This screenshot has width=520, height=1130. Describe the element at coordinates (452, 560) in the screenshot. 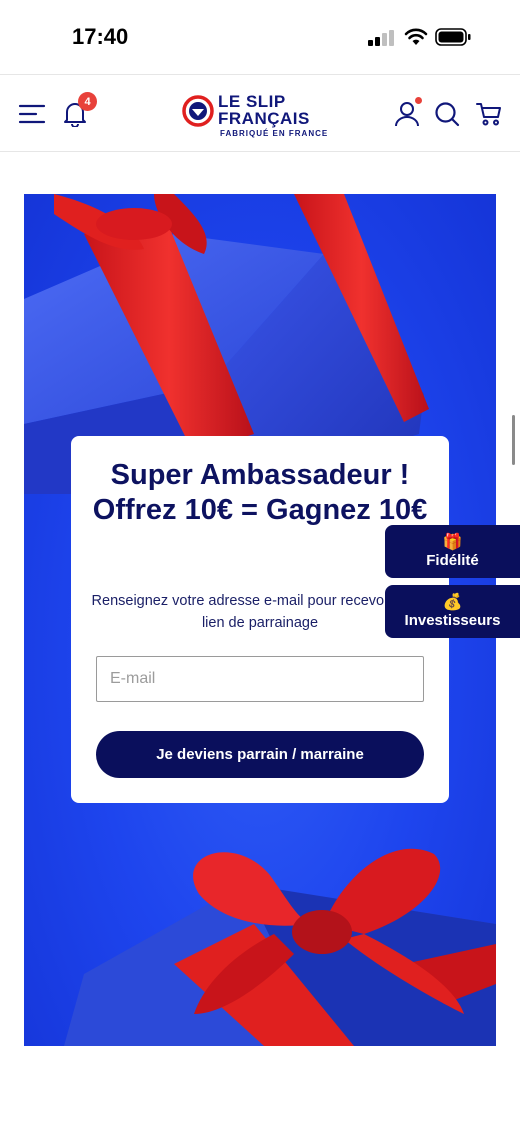

I see `loyalty-tab-label: Fidélité` at that location.